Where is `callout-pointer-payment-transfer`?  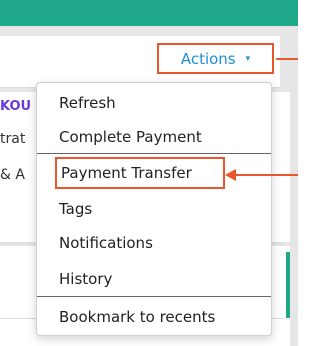
callout-pointer-payment-transfer is located at coordinates (267, 175).